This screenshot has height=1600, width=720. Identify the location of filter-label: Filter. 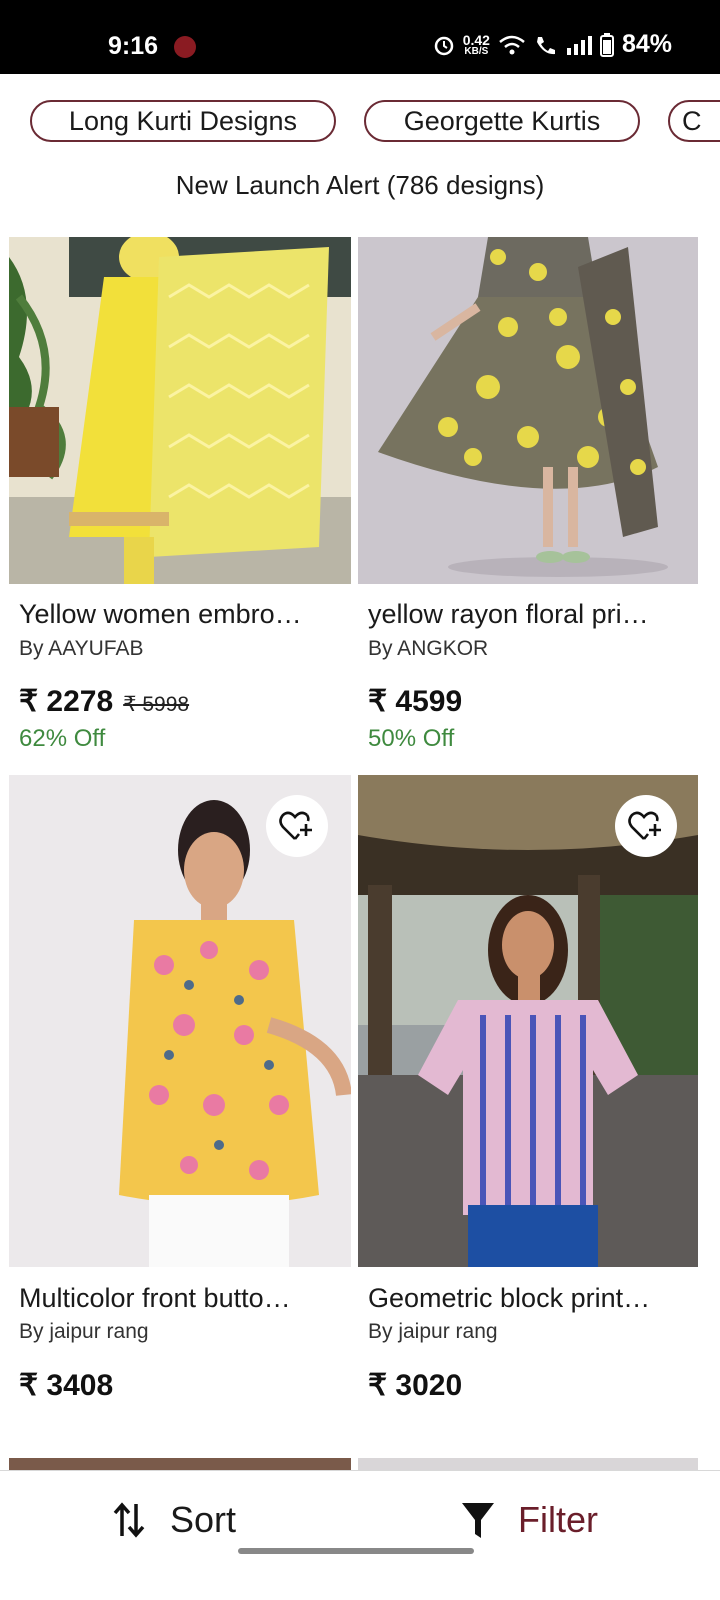
(558, 1519).